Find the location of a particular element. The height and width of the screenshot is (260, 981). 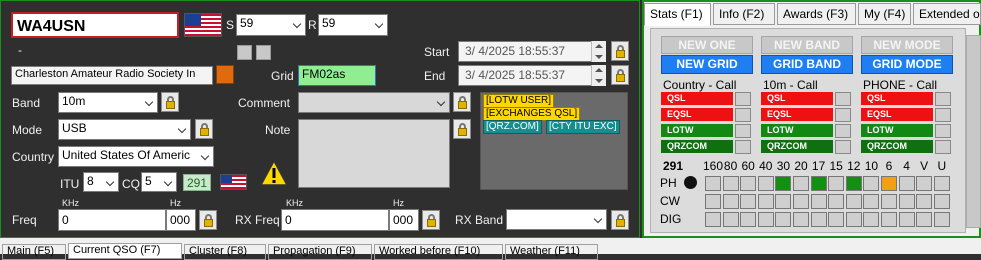

rxband-label: RX Band is located at coordinates (479, 220).